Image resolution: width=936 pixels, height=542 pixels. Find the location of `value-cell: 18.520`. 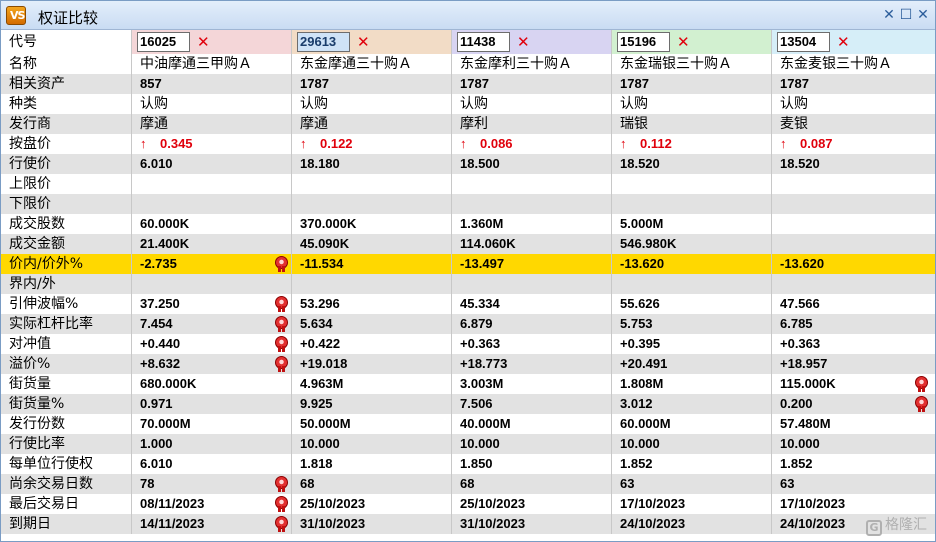

value-cell: 18.520 is located at coordinates (800, 163).